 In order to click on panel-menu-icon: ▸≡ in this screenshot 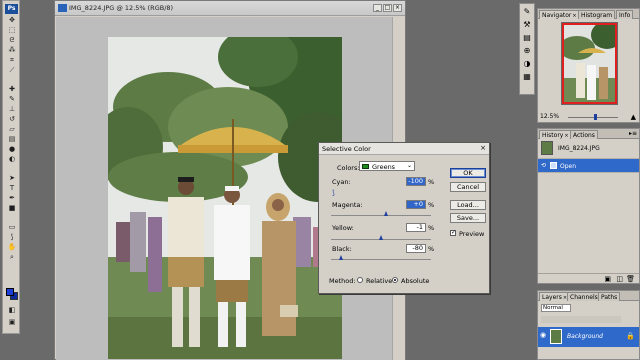, I will do `click(633, 133)`.